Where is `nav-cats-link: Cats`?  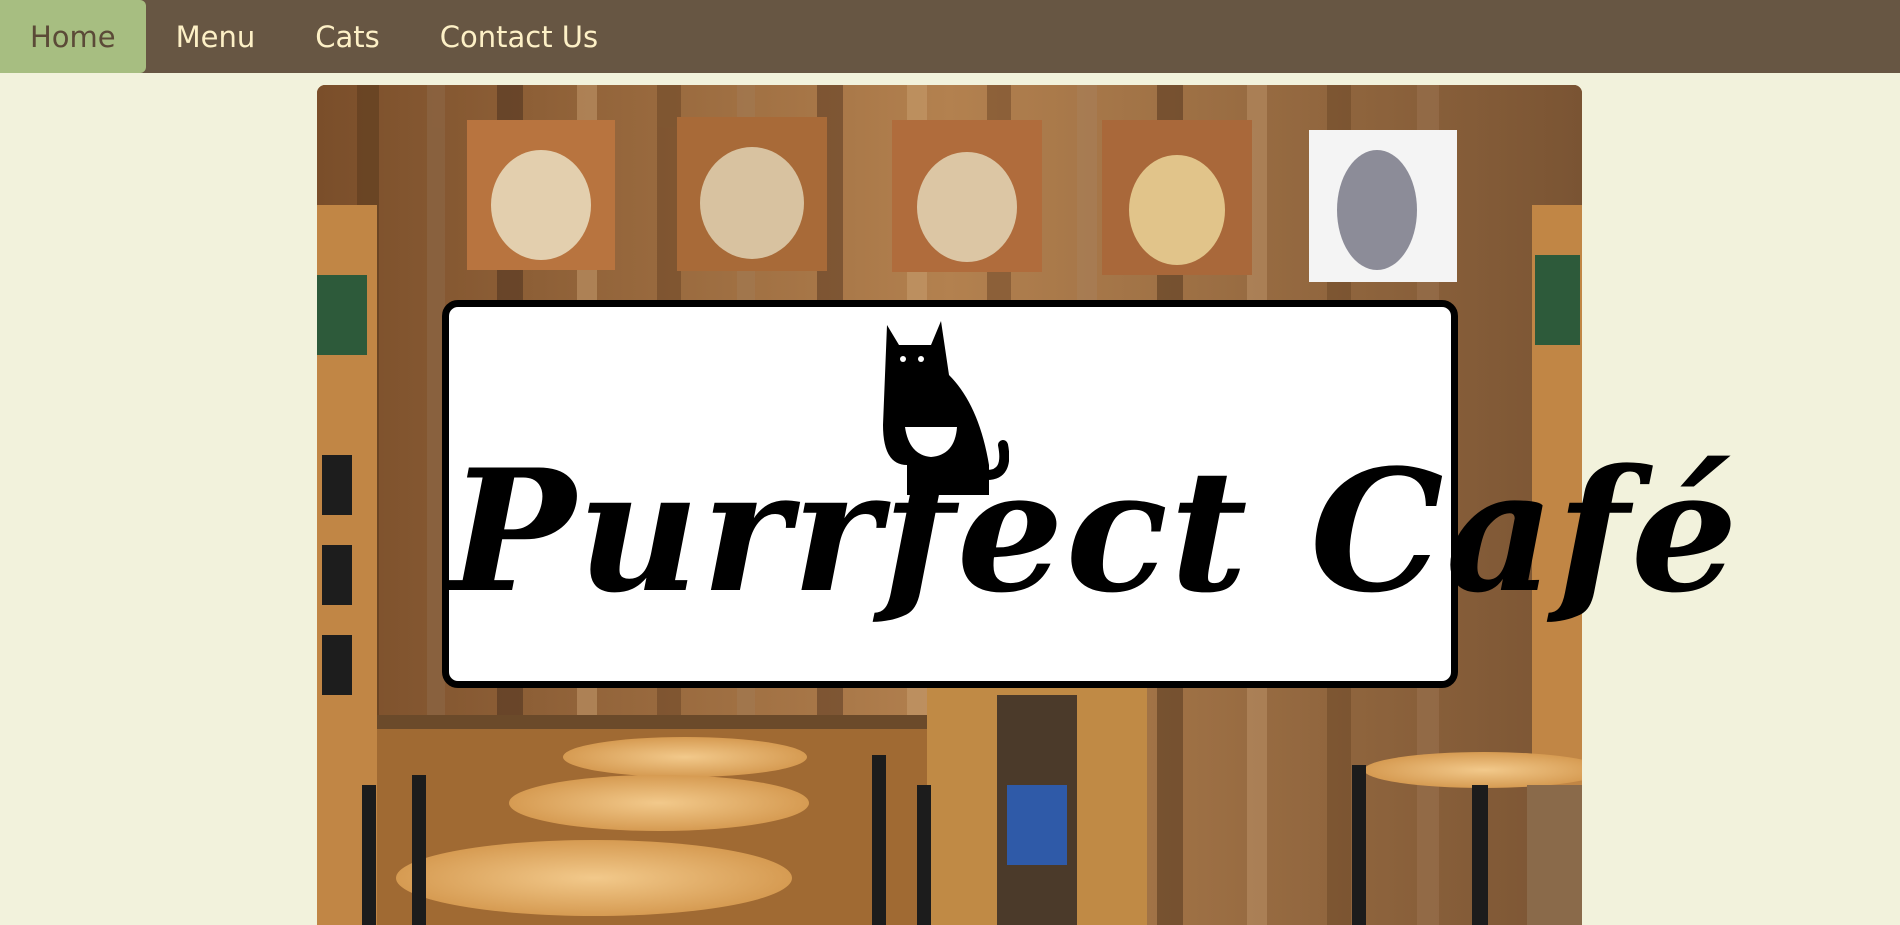 nav-cats-link: Cats is located at coordinates (347, 36).